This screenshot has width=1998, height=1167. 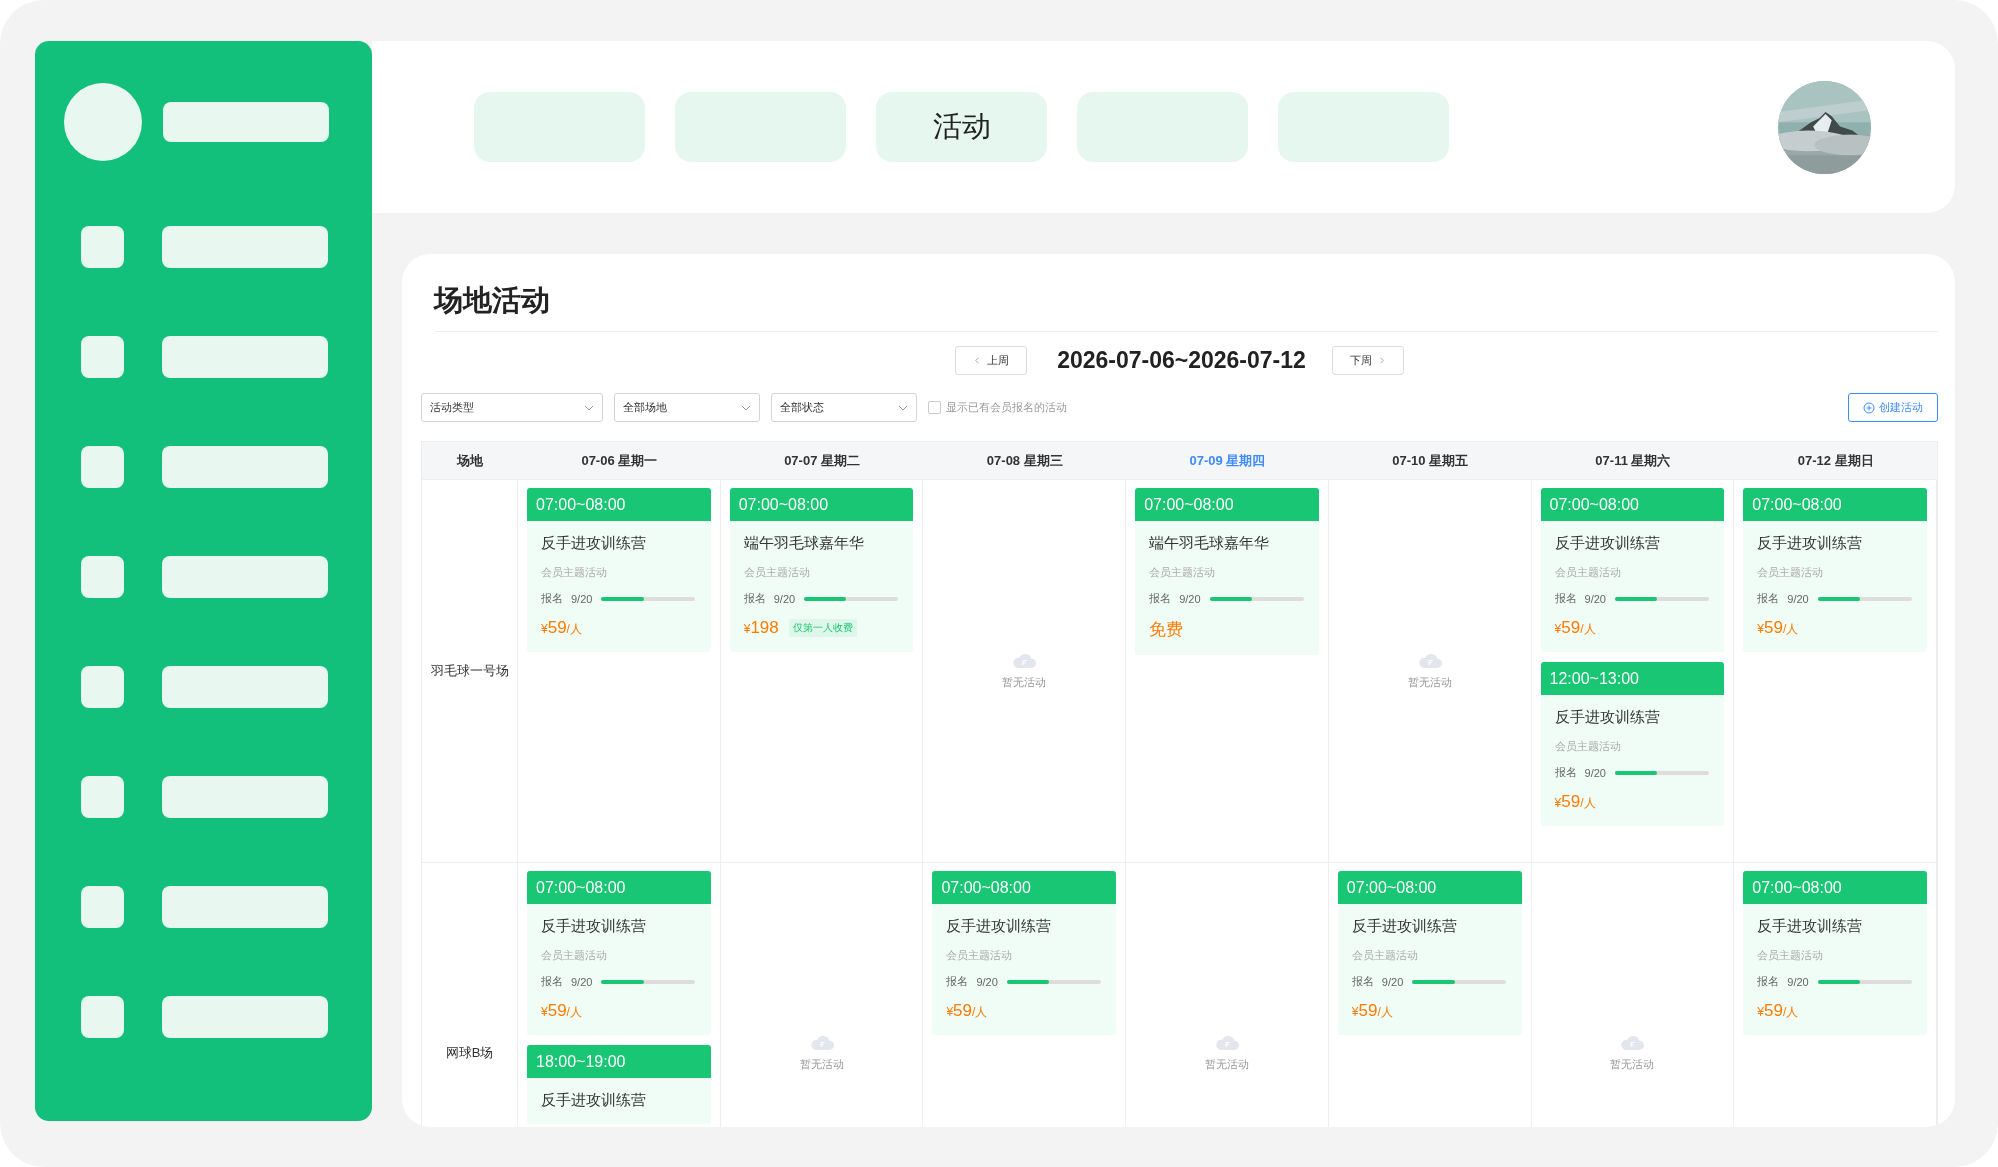 I want to click on activity-card: 18:00~19:00 反手进攻训练营, so click(x=619, y=1084).